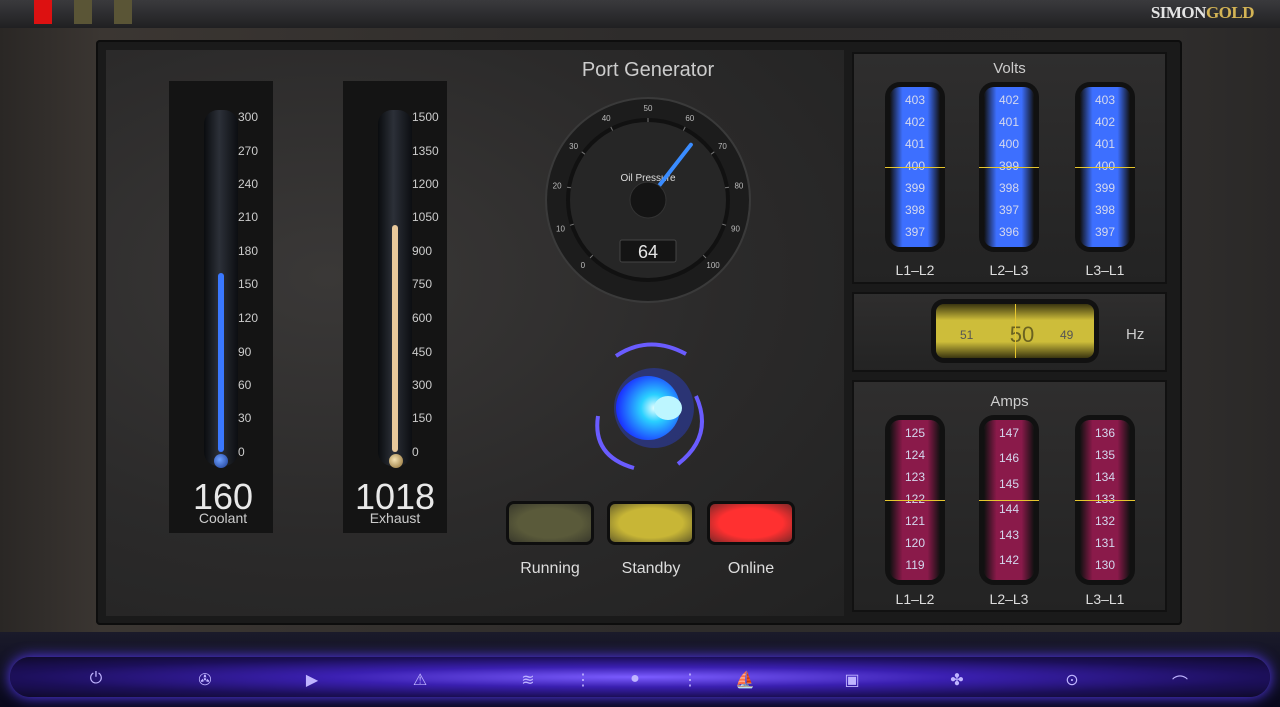  What do you see at coordinates (915, 564) in the screenshot?
I see `amps-meter-number: 119` at bounding box center [915, 564].